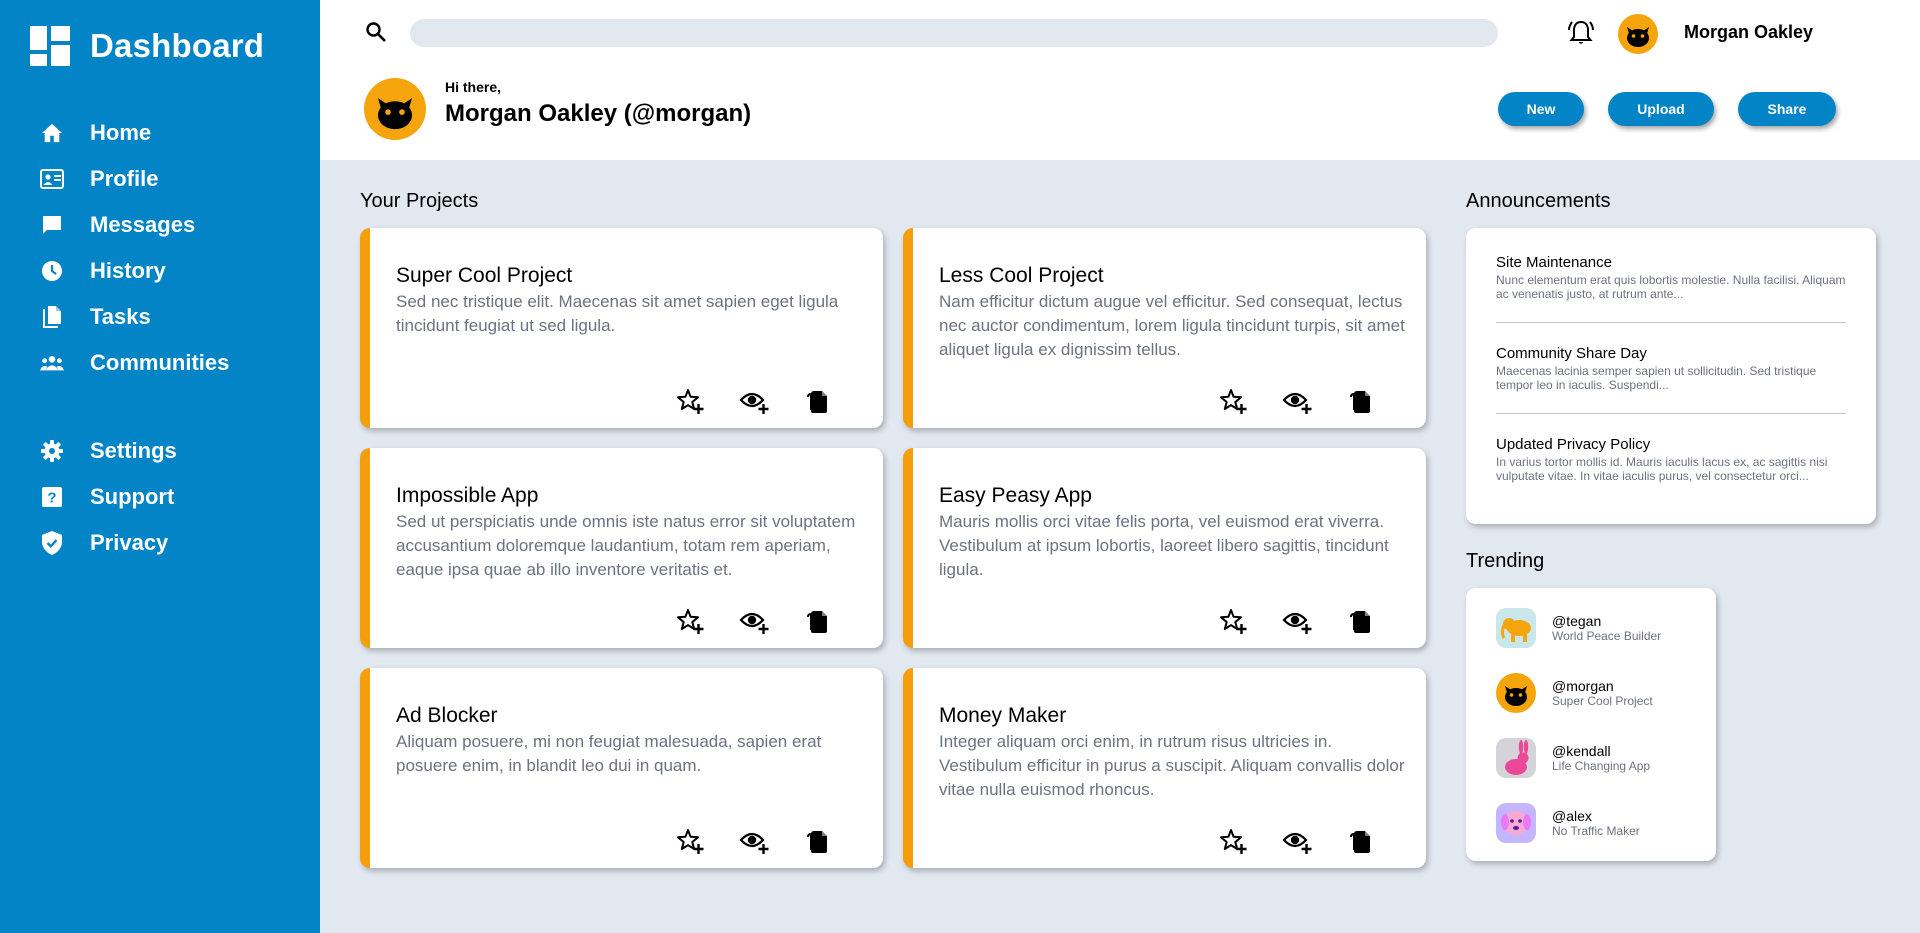  I want to click on sidebar-item-profile: Profile, so click(160, 179).